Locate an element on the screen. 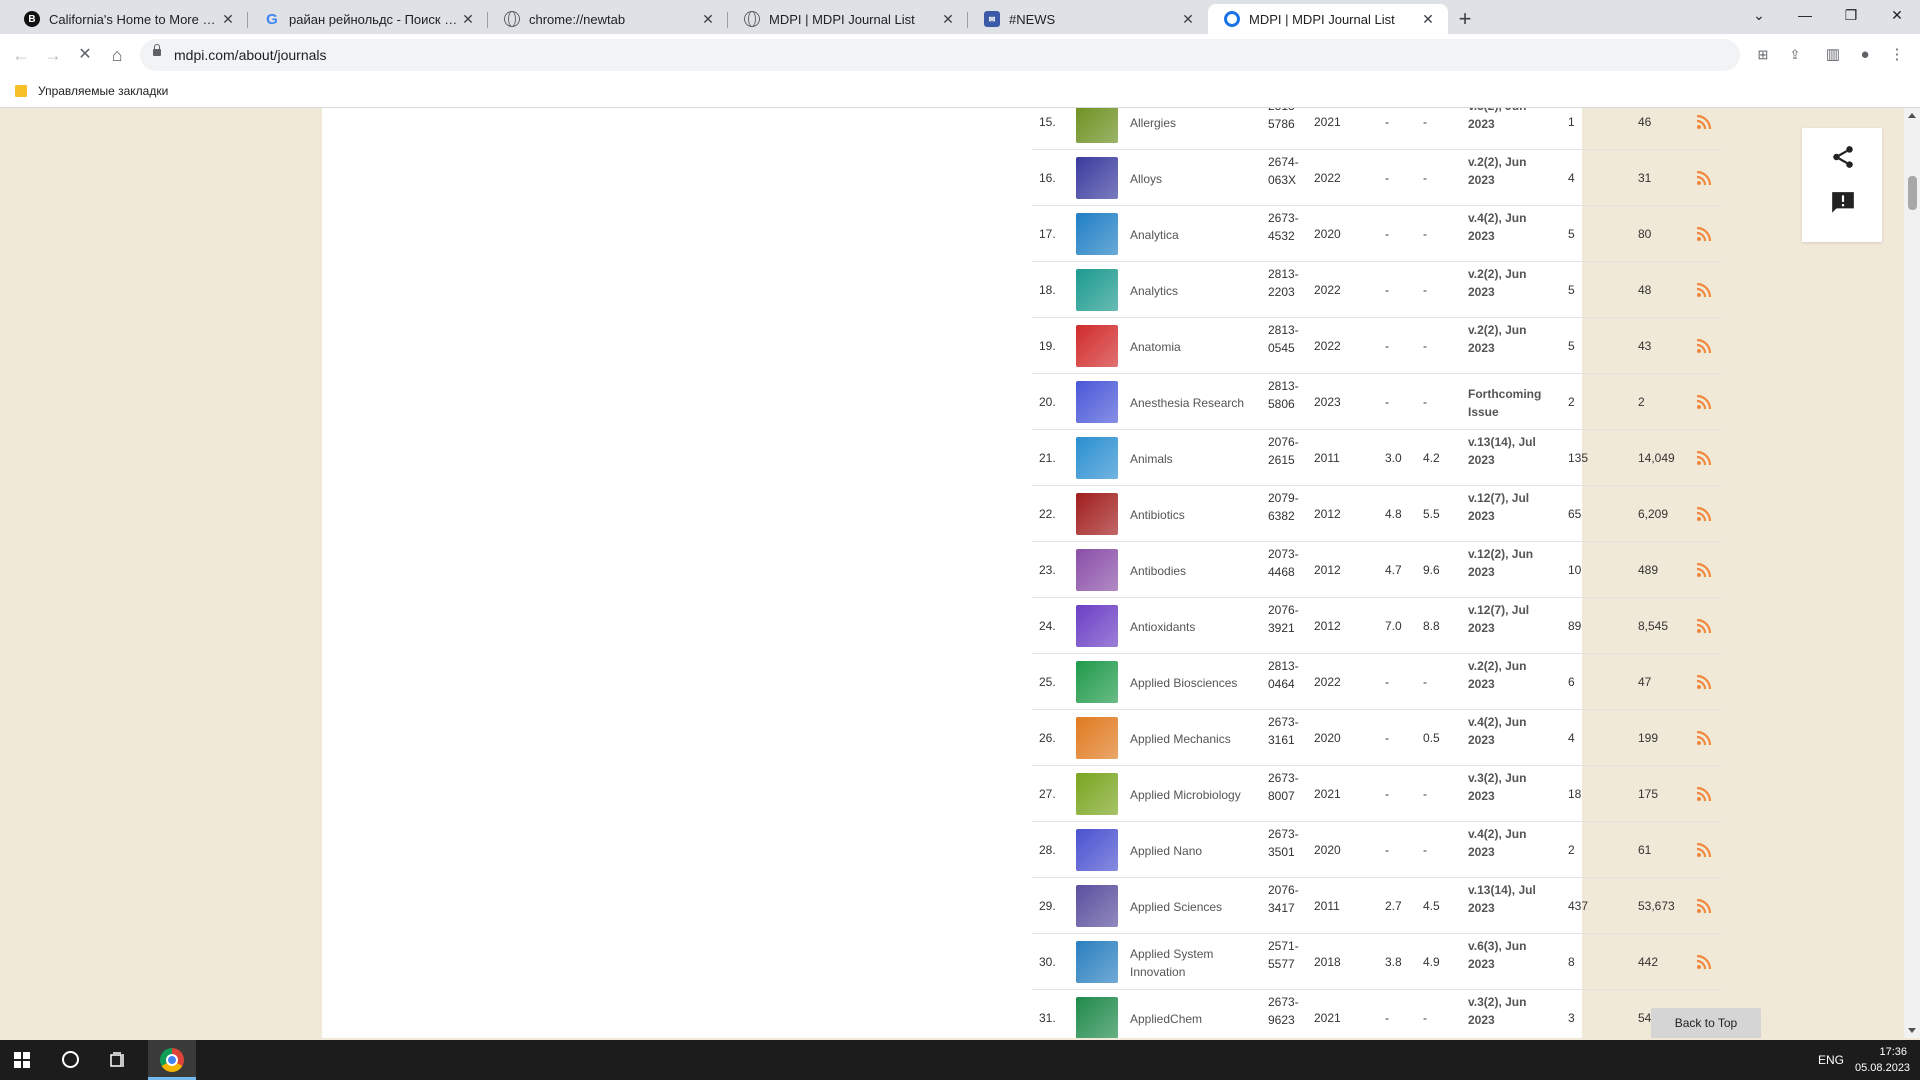 The height and width of the screenshot is (1080, 1920). windows-start-icon is located at coordinates (22, 1060).